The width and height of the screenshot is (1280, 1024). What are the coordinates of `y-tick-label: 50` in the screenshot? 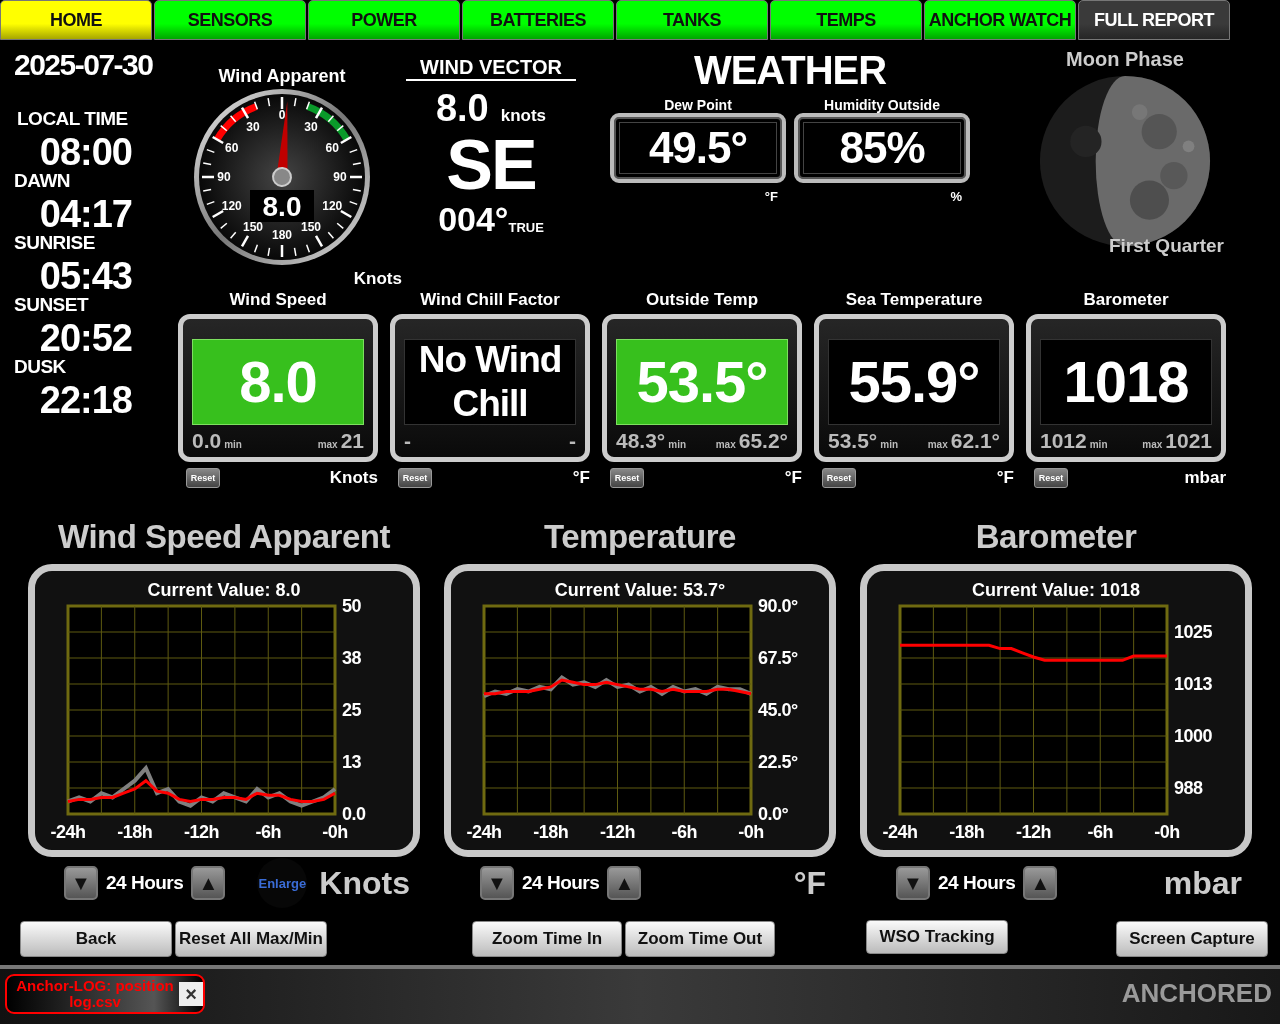 It's located at (352, 606).